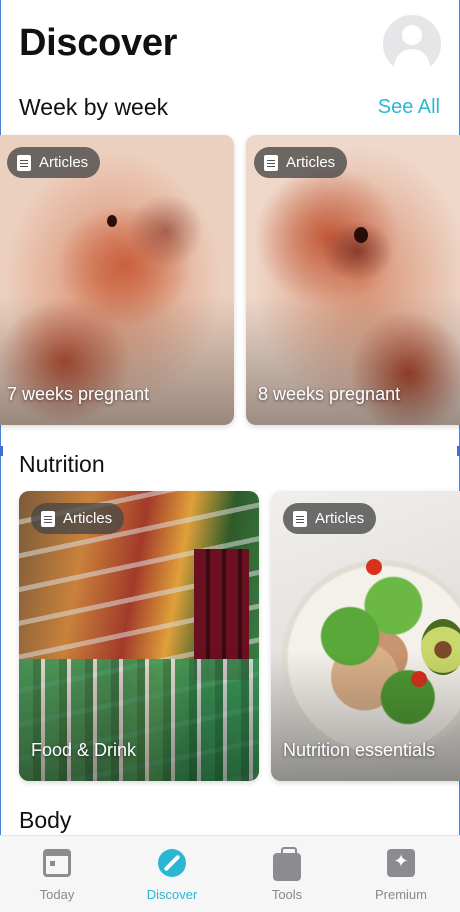  I want to click on sparkle-icon, so click(401, 863).